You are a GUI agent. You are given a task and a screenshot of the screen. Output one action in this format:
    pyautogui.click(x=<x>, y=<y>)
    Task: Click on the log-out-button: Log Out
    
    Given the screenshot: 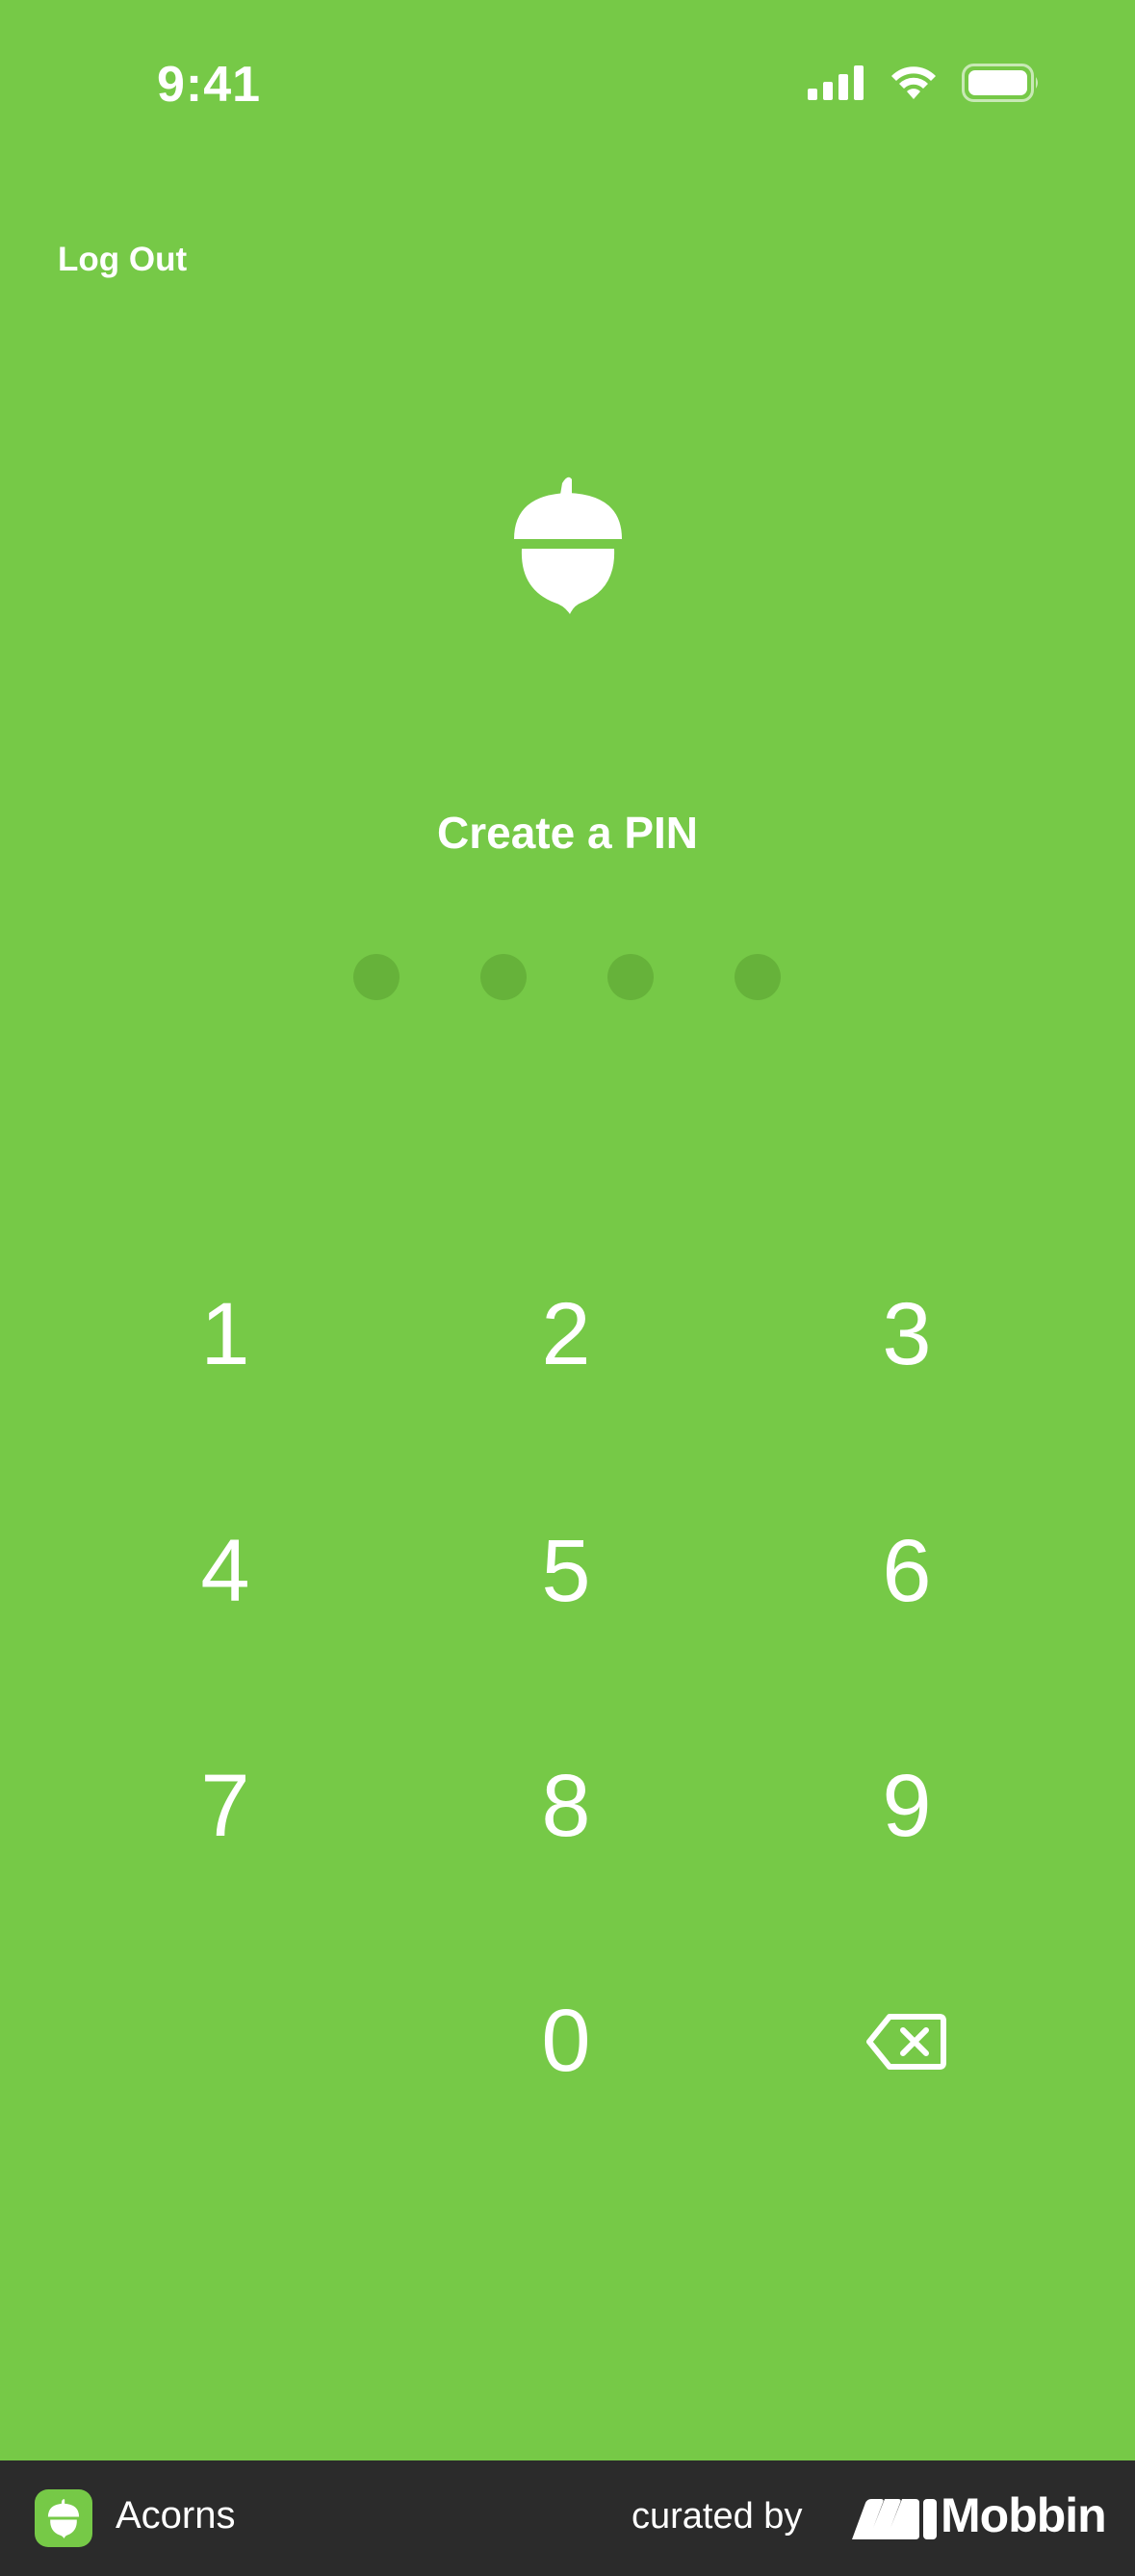 What is the action you would take?
    pyautogui.click(x=122, y=260)
    